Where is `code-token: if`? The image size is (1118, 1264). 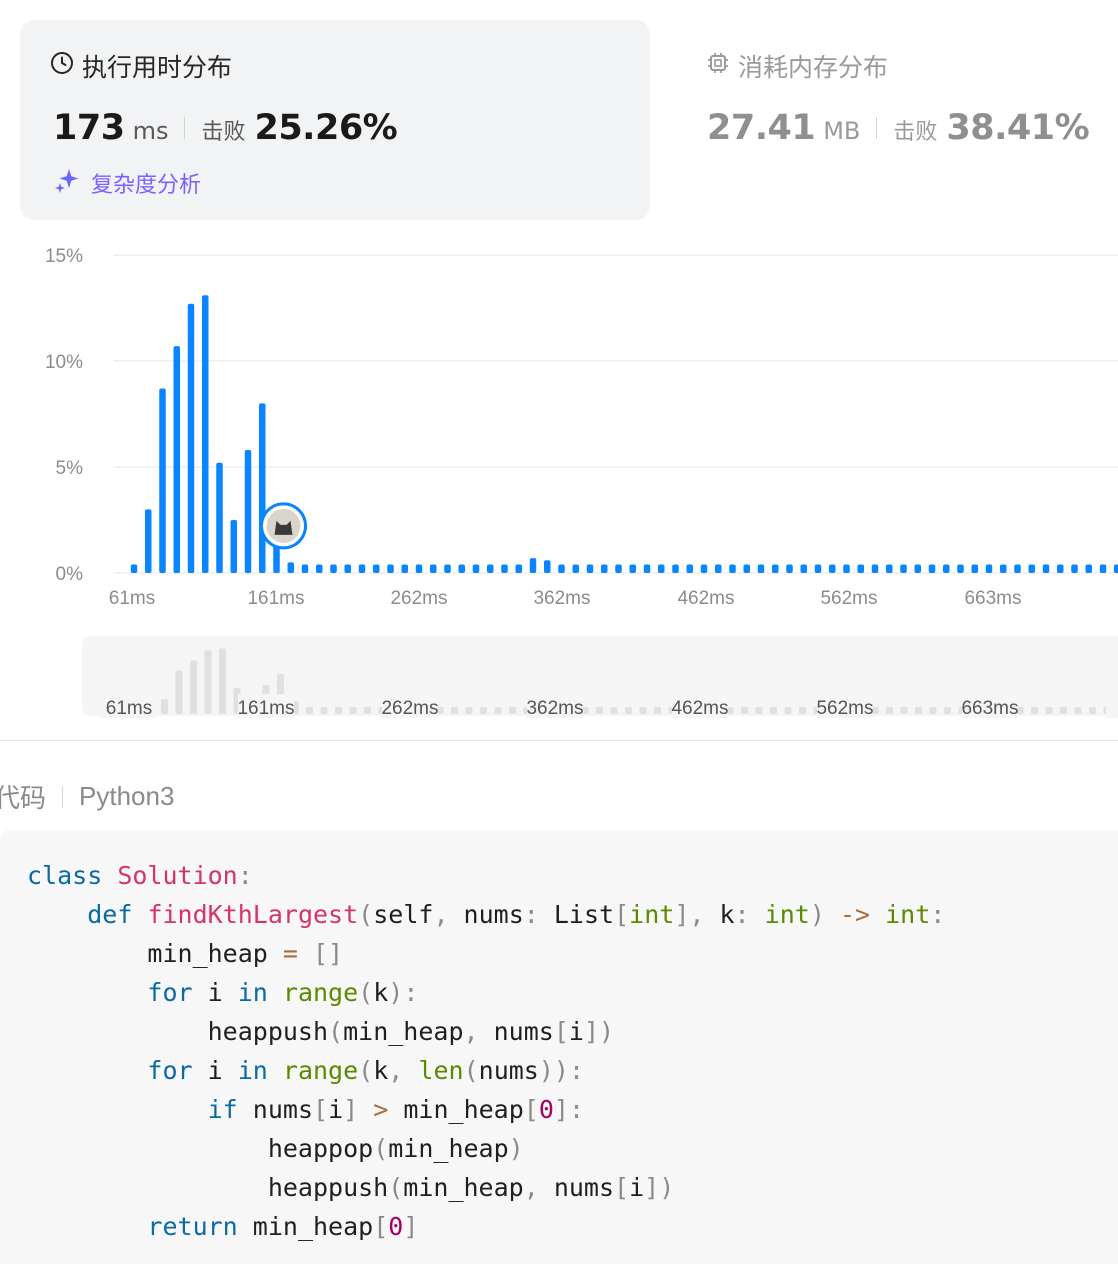
code-token: if is located at coordinates (222, 1109).